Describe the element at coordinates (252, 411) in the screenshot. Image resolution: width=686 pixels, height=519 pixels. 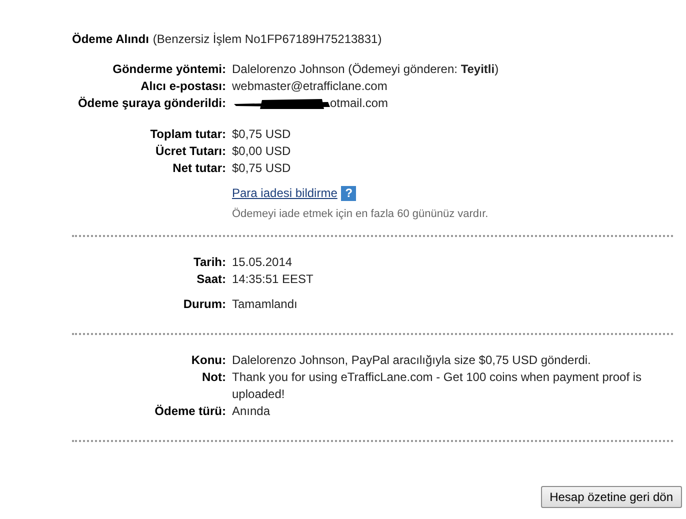
I see `field-value: Anında` at that location.